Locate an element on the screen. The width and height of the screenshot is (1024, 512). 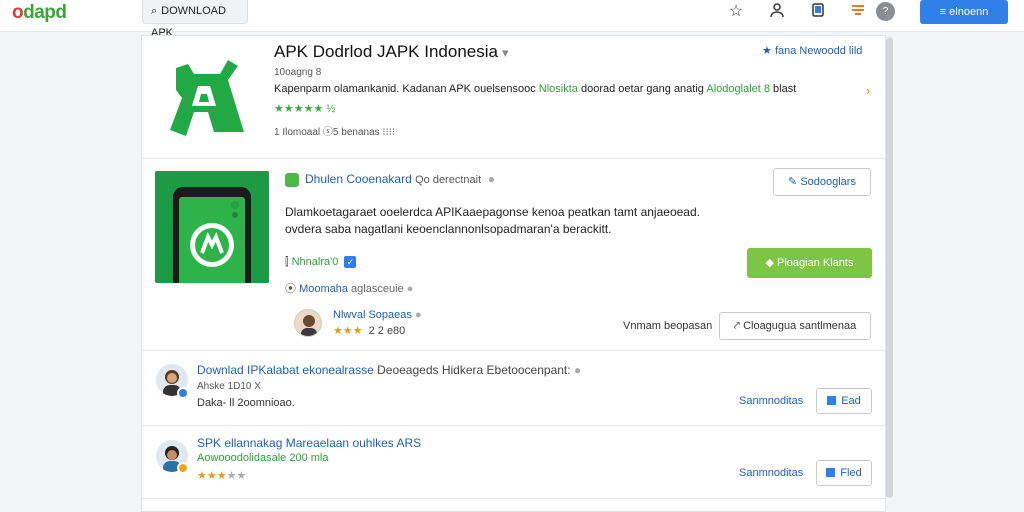
scrollbar is located at coordinates (889, 267).